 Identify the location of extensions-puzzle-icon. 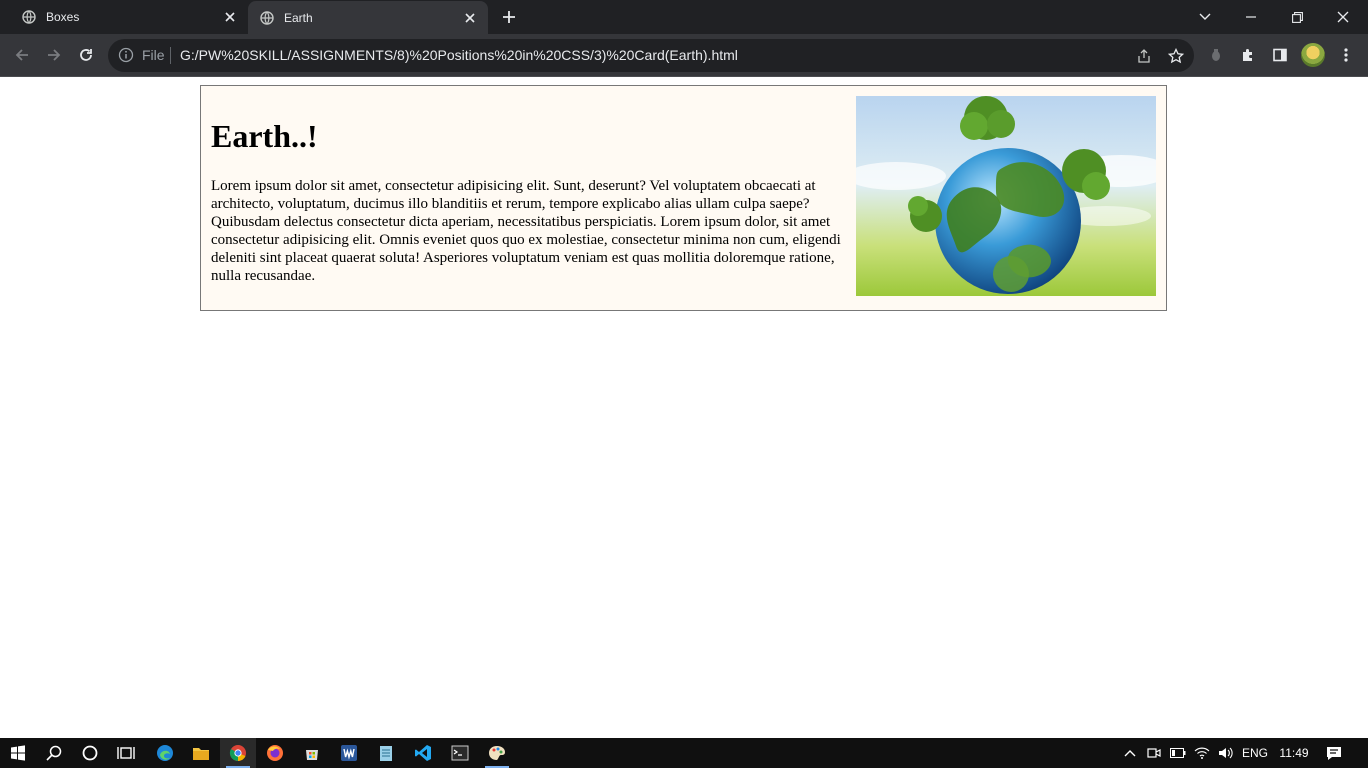
(1248, 55).